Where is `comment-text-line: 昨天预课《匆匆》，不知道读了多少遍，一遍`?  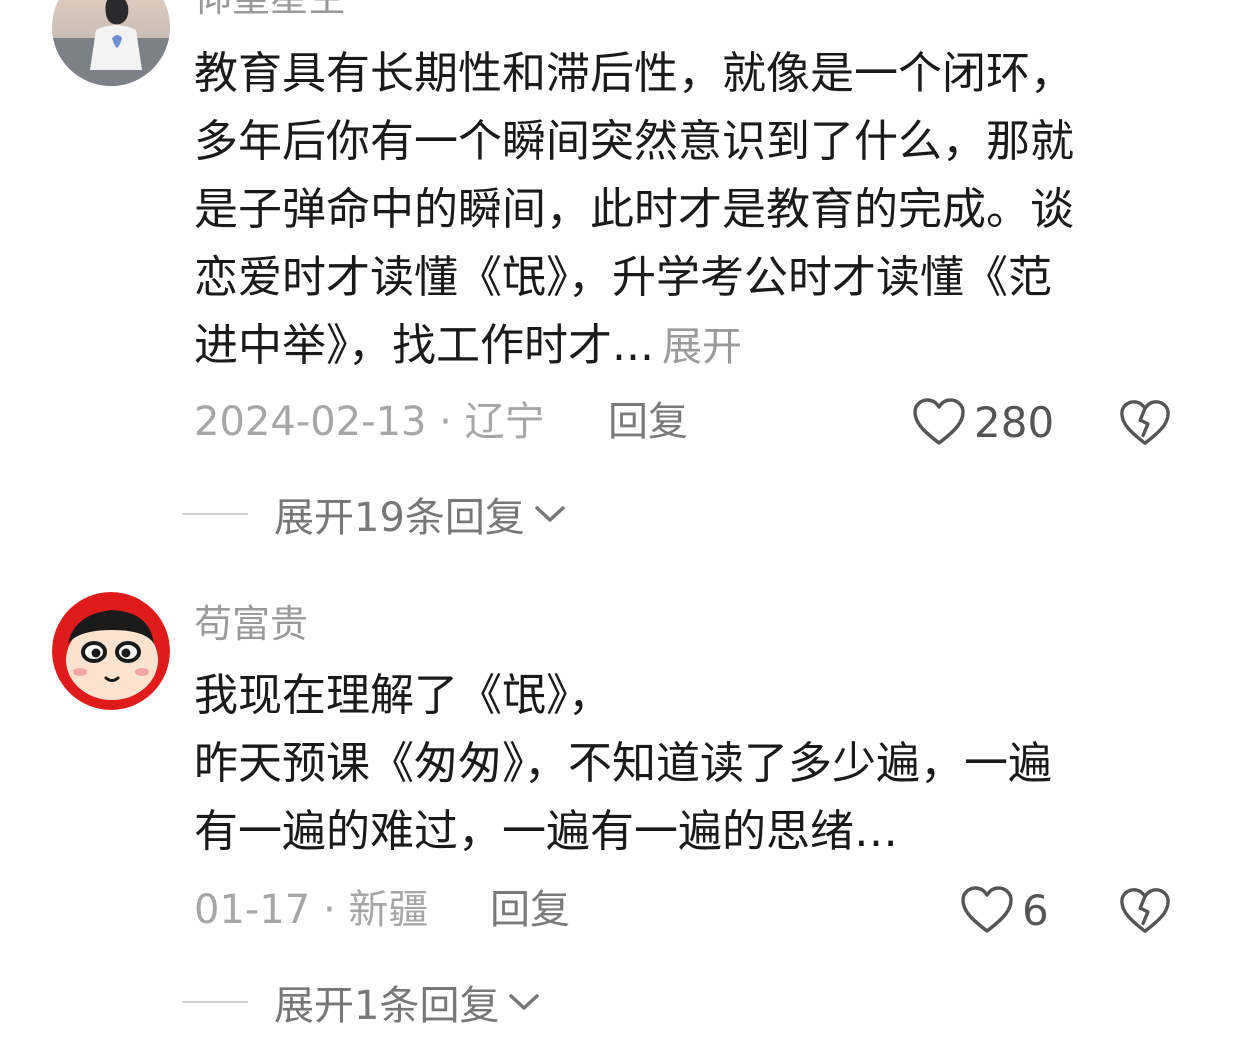 comment-text-line: 昨天预课《匆匆》，不知道读了多少遍，一遍 is located at coordinates (623, 763).